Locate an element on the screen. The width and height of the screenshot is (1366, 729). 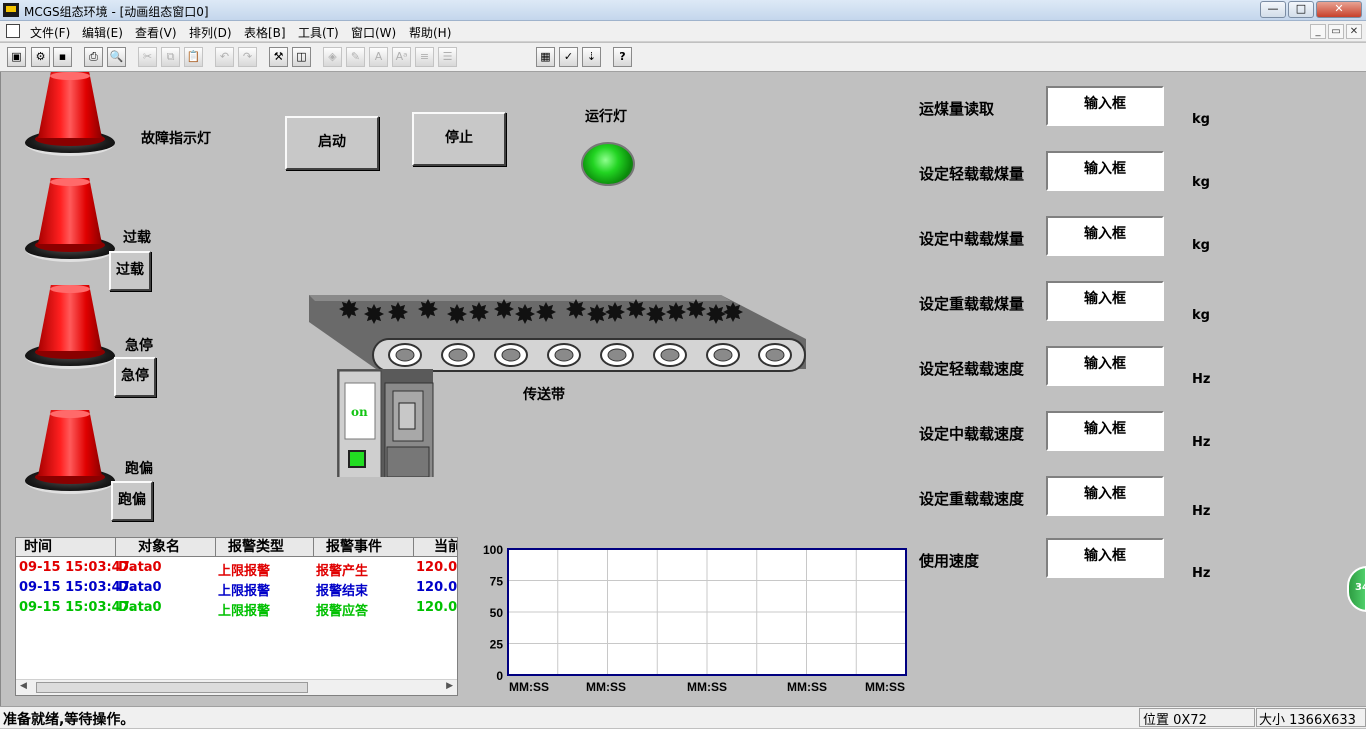
alarm-horizontal-scrollbar: ◀ ▶ is located at coordinates (236, 687).